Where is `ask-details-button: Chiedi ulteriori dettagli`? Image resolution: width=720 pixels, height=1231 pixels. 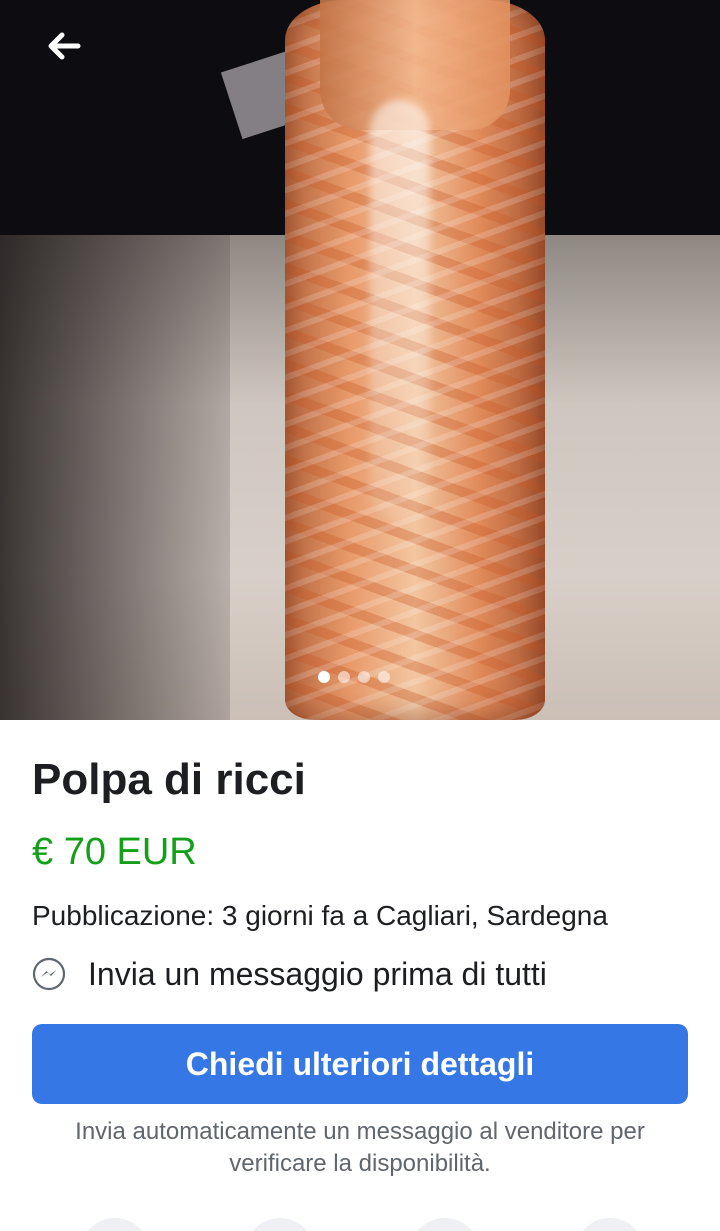
ask-details-button: Chiedi ulteriori dettagli is located at coordinates (360, 1064).